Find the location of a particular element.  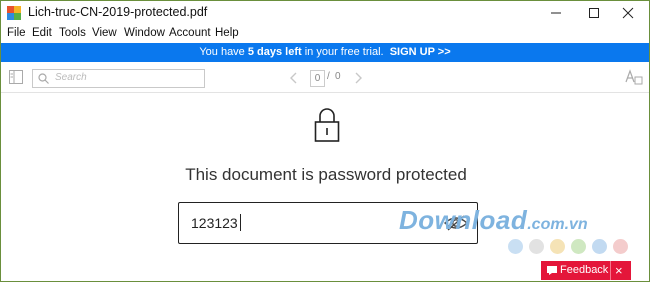

chat-icon is located at coordinates (552, 270).